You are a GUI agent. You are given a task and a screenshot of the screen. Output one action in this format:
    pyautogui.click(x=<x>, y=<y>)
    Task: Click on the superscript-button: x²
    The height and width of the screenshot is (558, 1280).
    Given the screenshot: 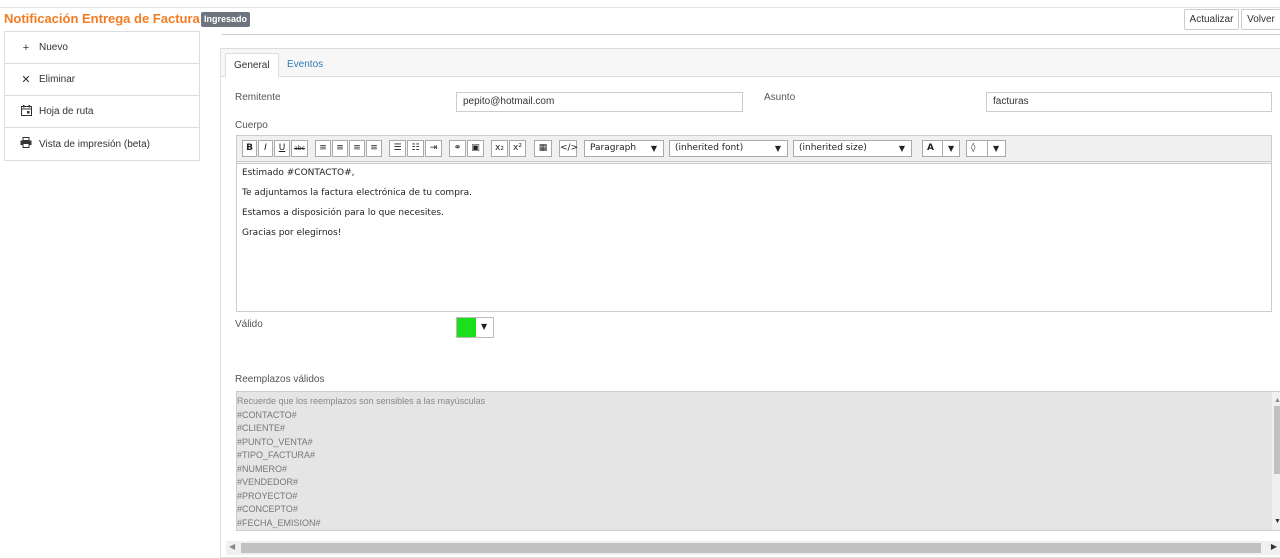 What is the action you would take?
    pyautogui.click(x=517, y=148)
    